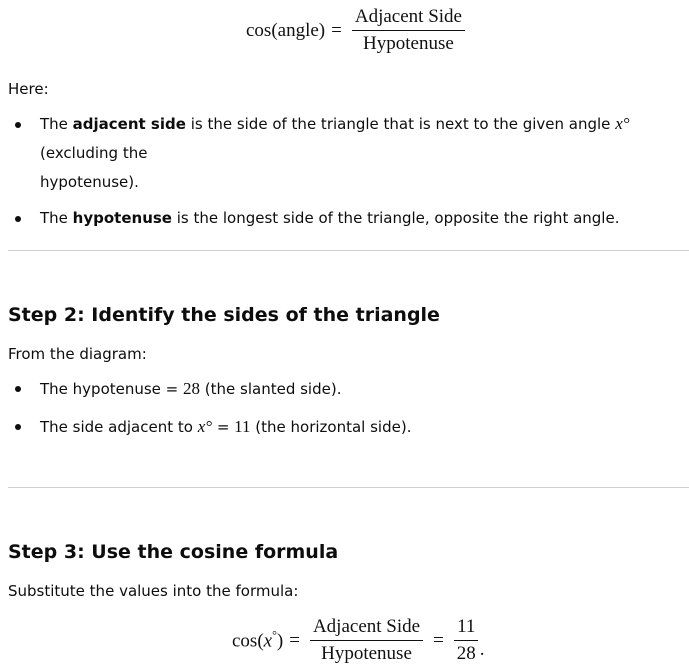 The image size is (689, 672). I want to click on term-adjacent-side: adjacent side, so click(129, 124).